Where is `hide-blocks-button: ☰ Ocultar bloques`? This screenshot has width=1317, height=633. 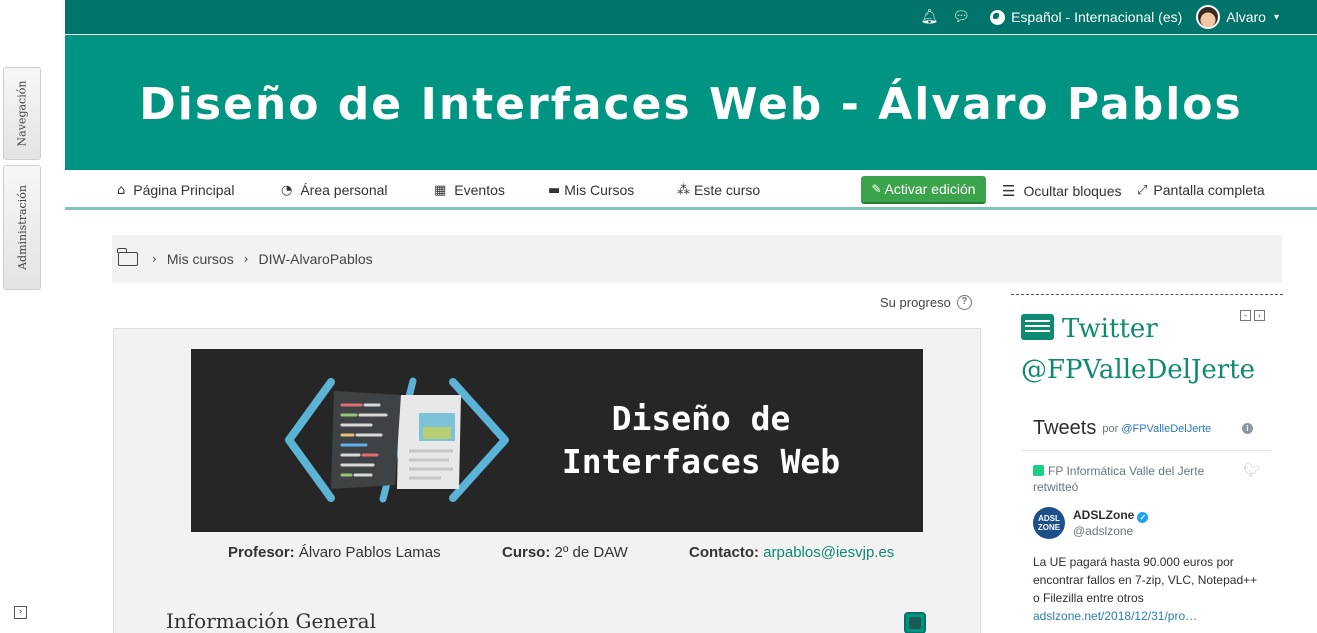
hide-blocks-button: ☰ Ocultar bloques is located at coordinates (1062, 191).